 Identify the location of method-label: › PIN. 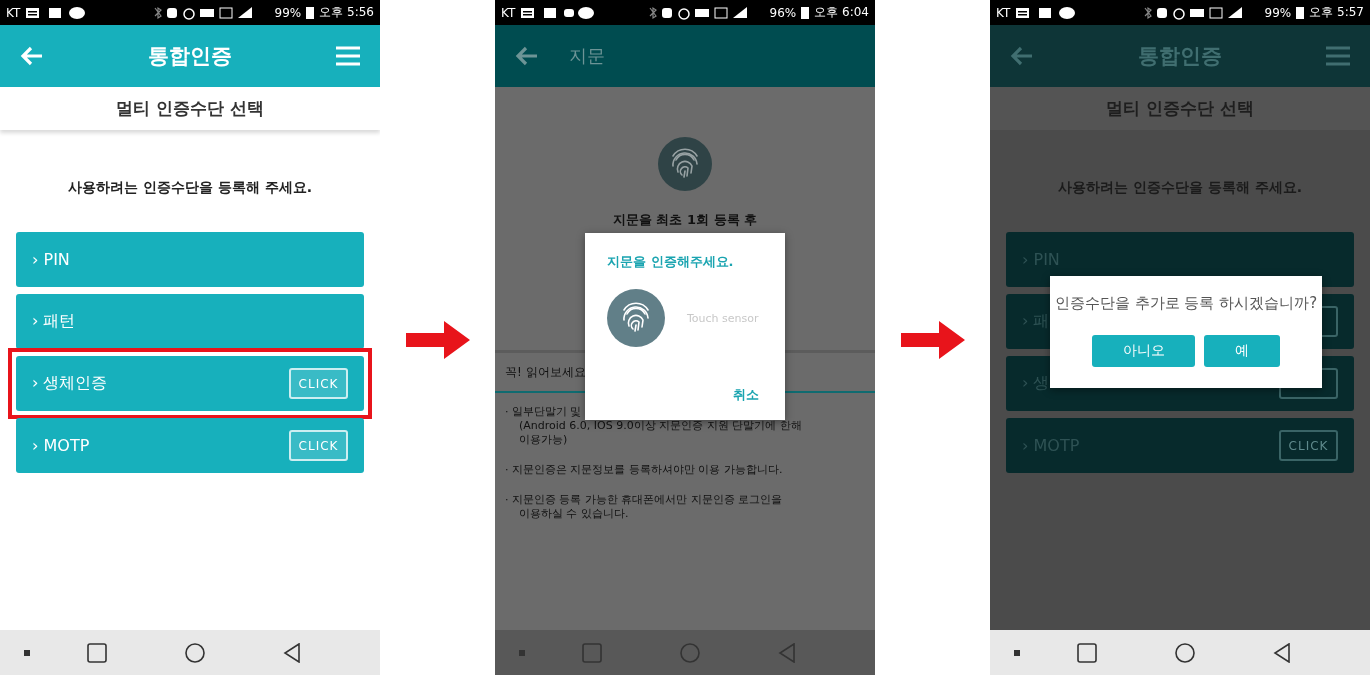
(51, 259).